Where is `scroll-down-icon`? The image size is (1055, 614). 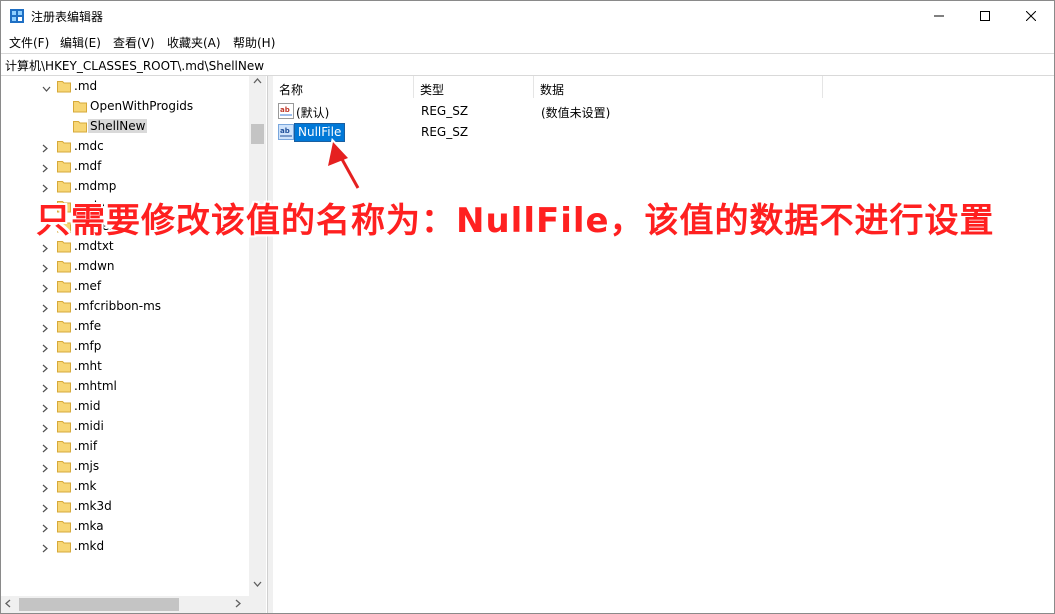
scroll-down-icon is located at coordinates (257, 584).